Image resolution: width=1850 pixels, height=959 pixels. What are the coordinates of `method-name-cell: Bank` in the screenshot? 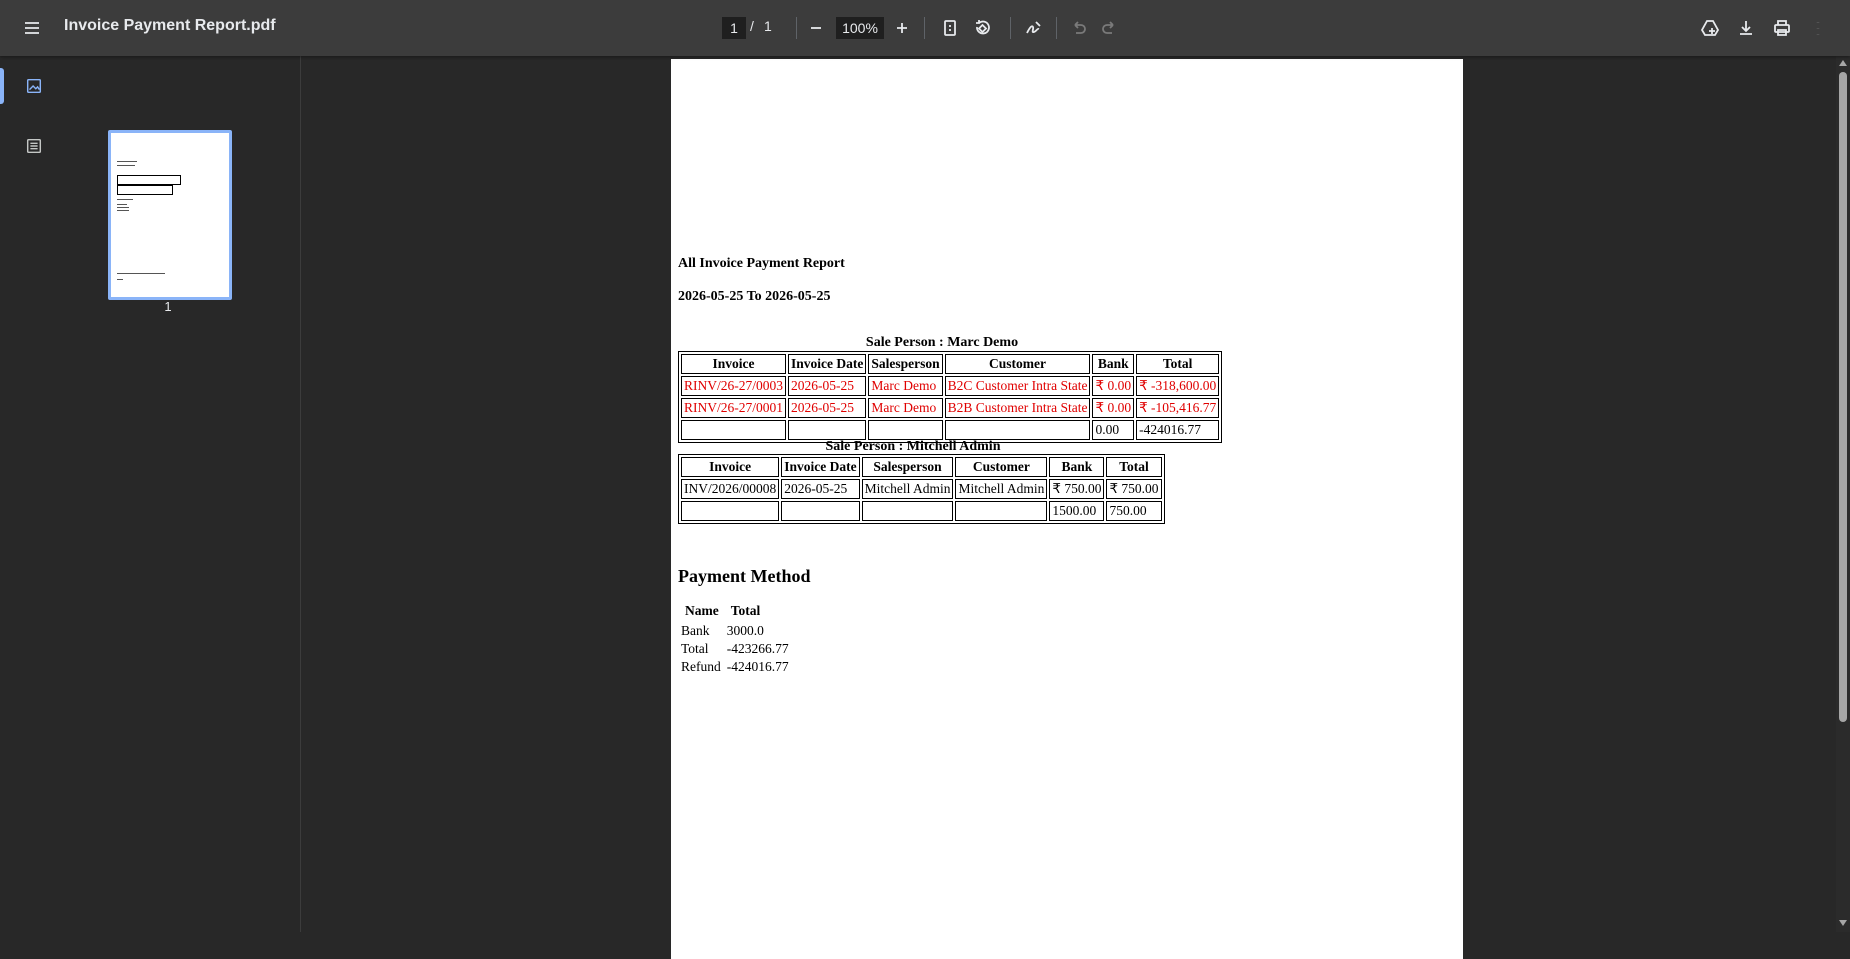 It's located at (695, 630).